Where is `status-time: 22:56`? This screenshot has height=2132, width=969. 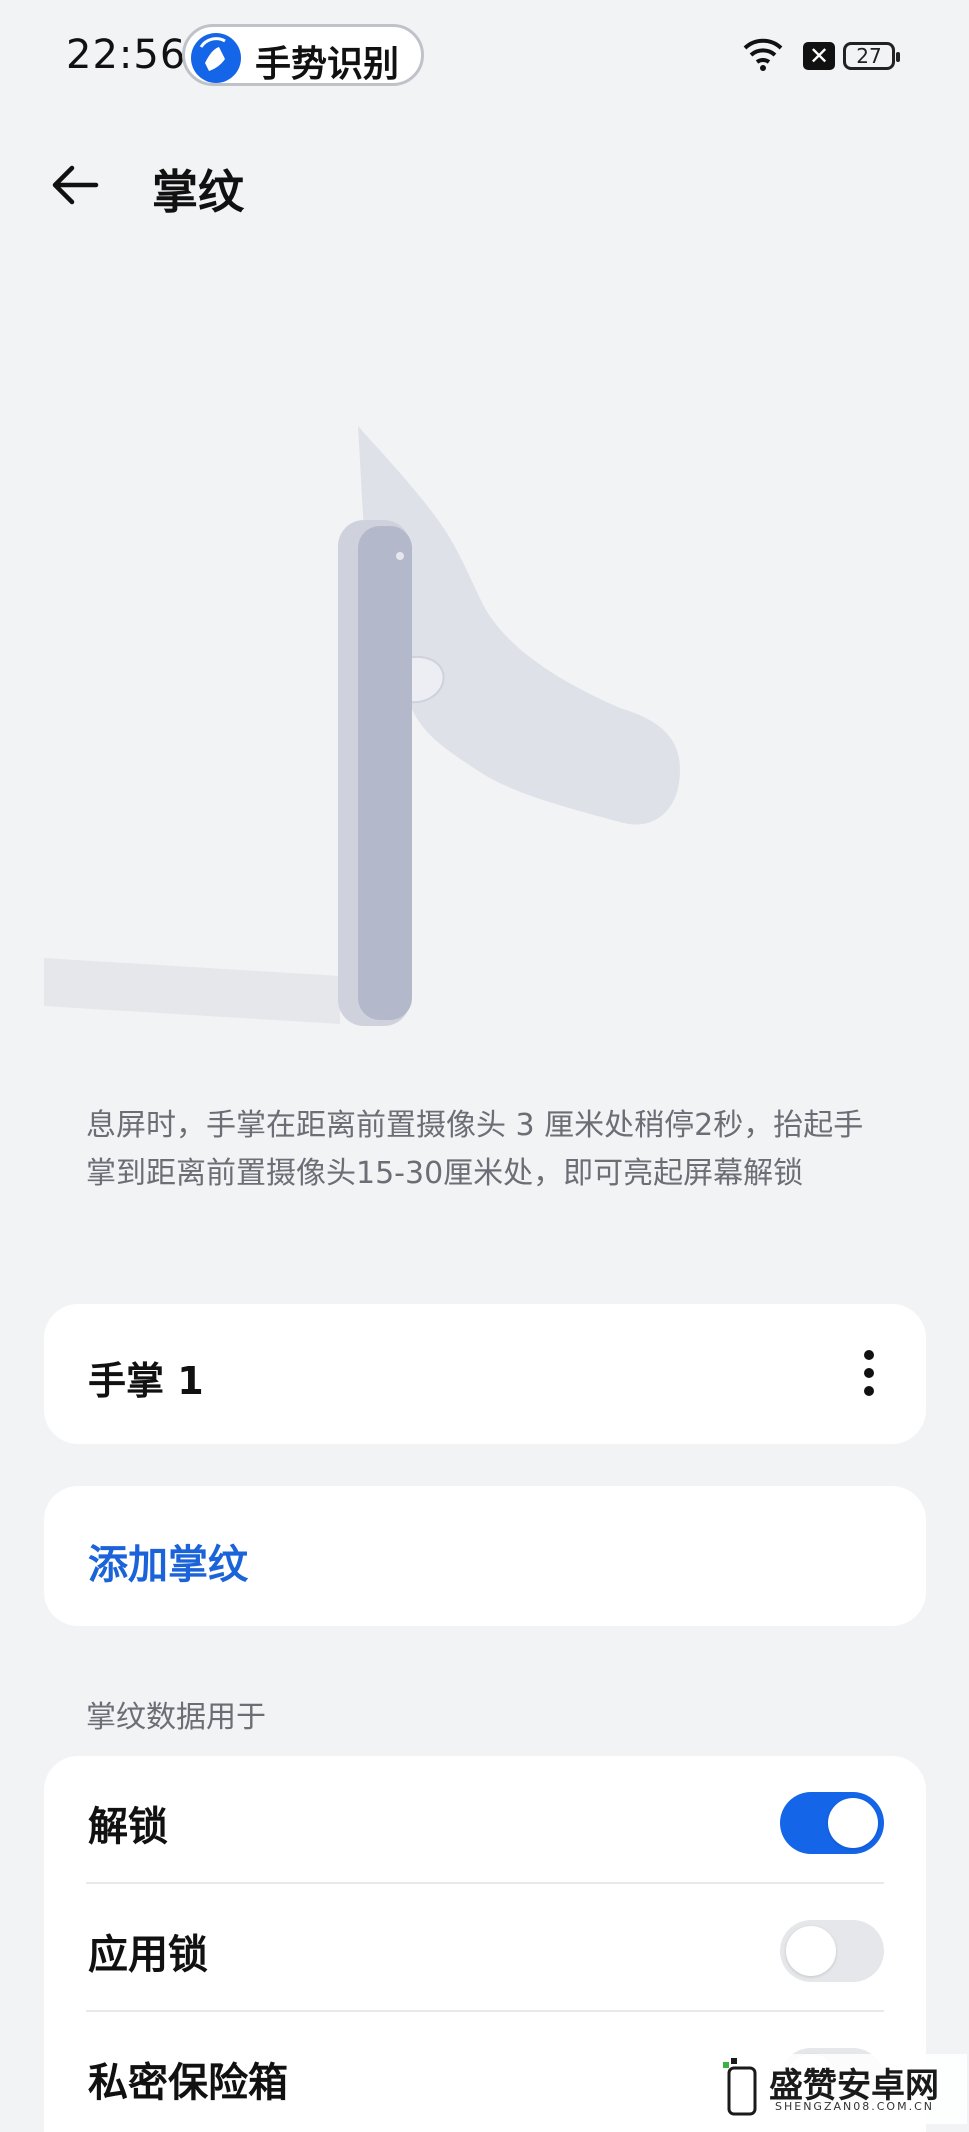
status-time: 22:56 is located at coordinates (126, 55).